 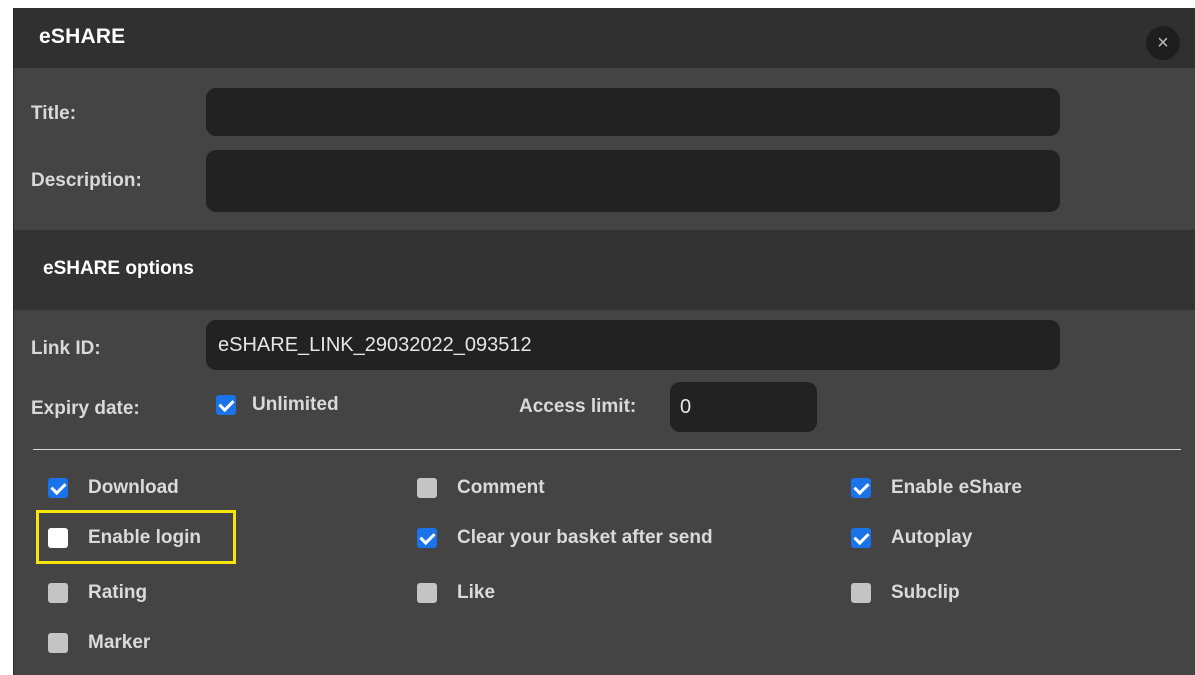 I want to click on rating-checkbox: Rating, so click(x=97, y=593).